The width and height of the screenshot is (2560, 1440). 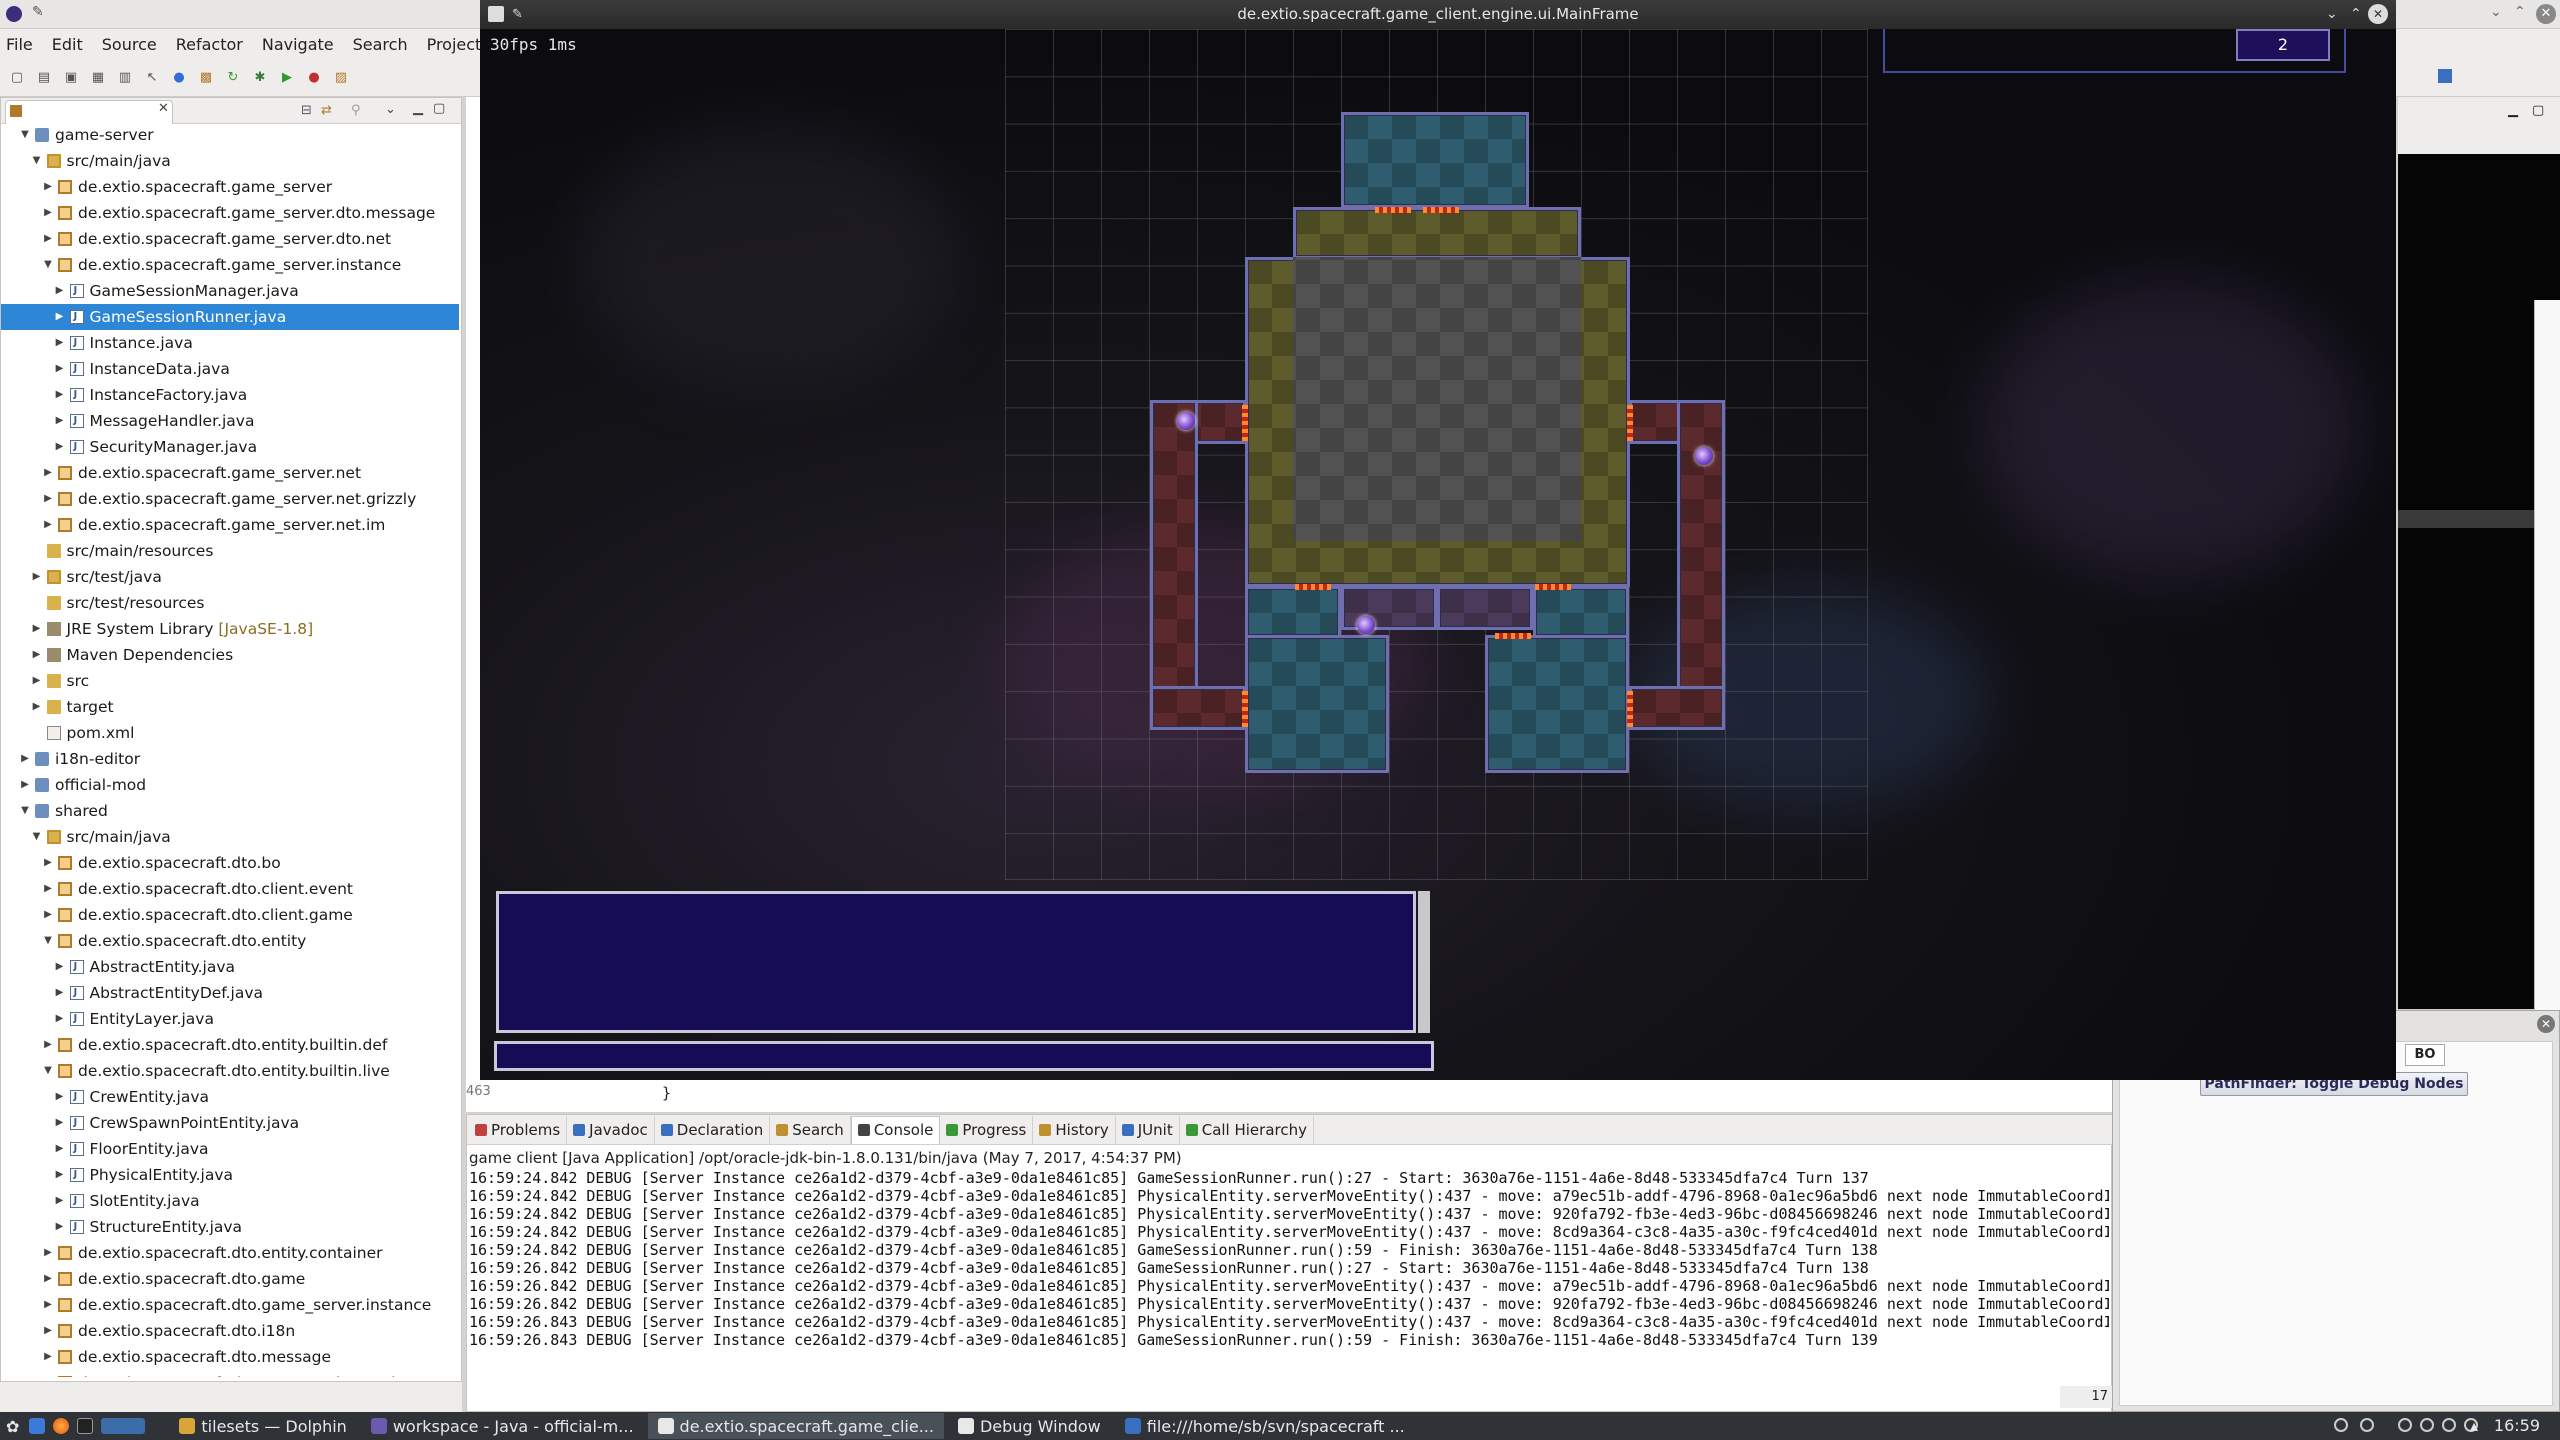 I want to click on print-icon: ▥, so click(x=125, y=78).